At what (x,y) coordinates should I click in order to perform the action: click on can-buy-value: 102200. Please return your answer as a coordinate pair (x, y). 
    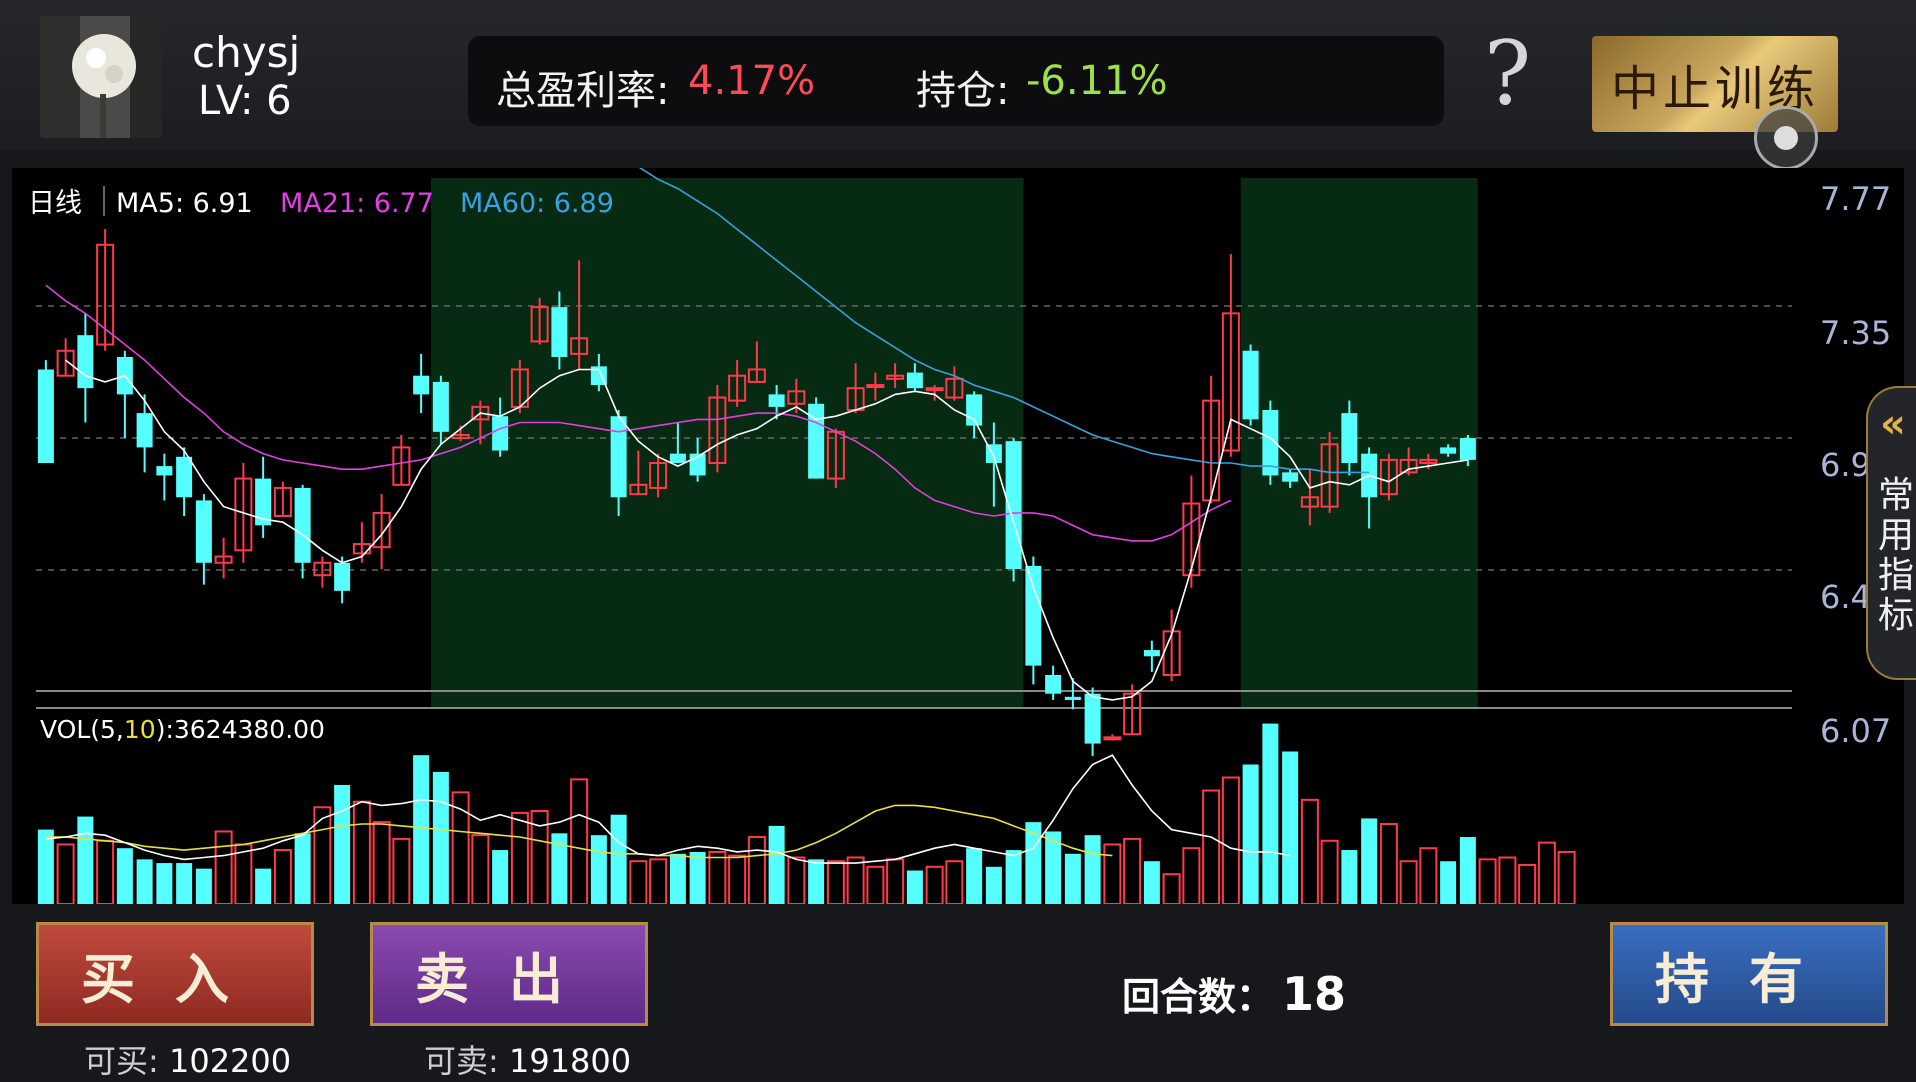
    Looking at the image, I should click on (230, 1061).